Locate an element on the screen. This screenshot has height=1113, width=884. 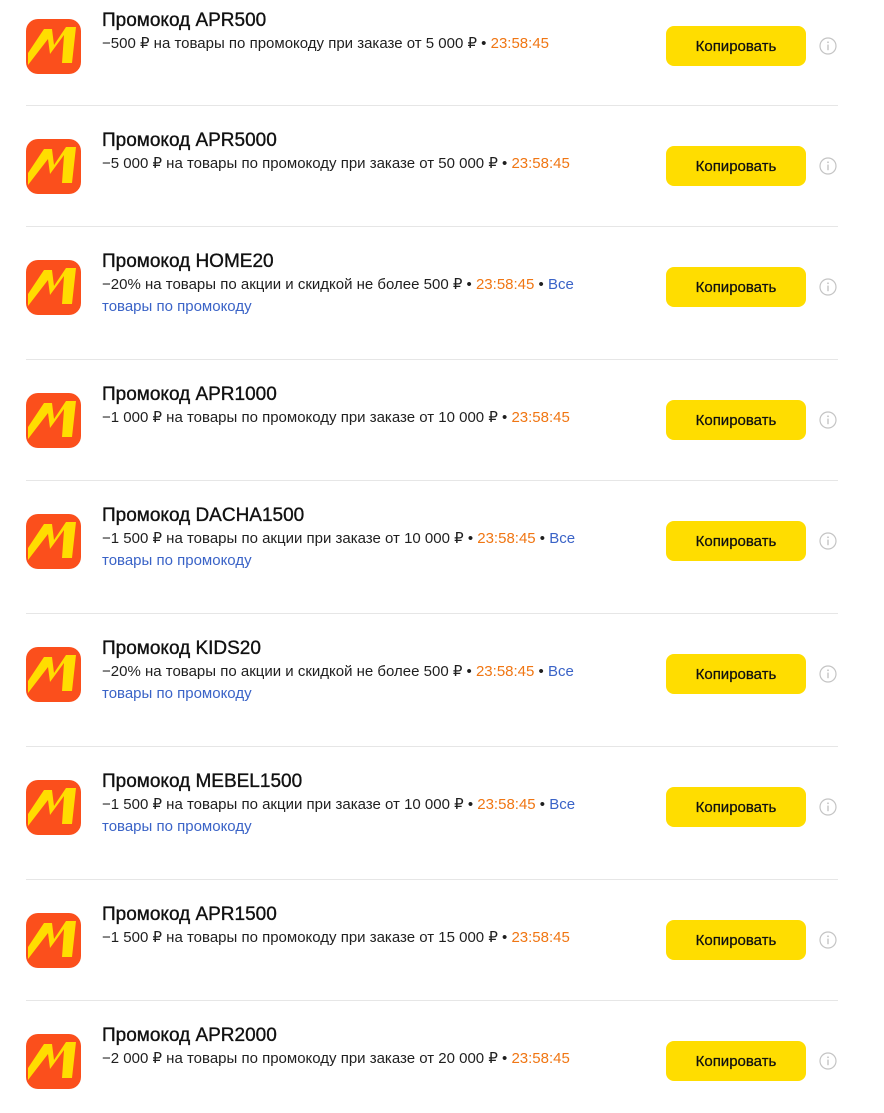
promo-title: Промокод APR5000 is located at coordinates (189, 140).